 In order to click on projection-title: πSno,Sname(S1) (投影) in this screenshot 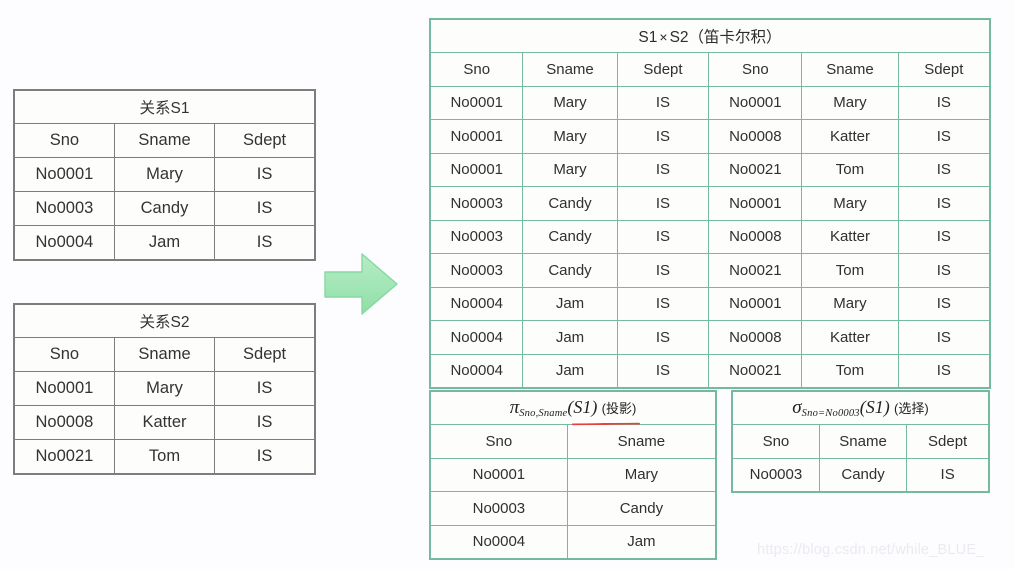, I will do `click(573, 407)`.